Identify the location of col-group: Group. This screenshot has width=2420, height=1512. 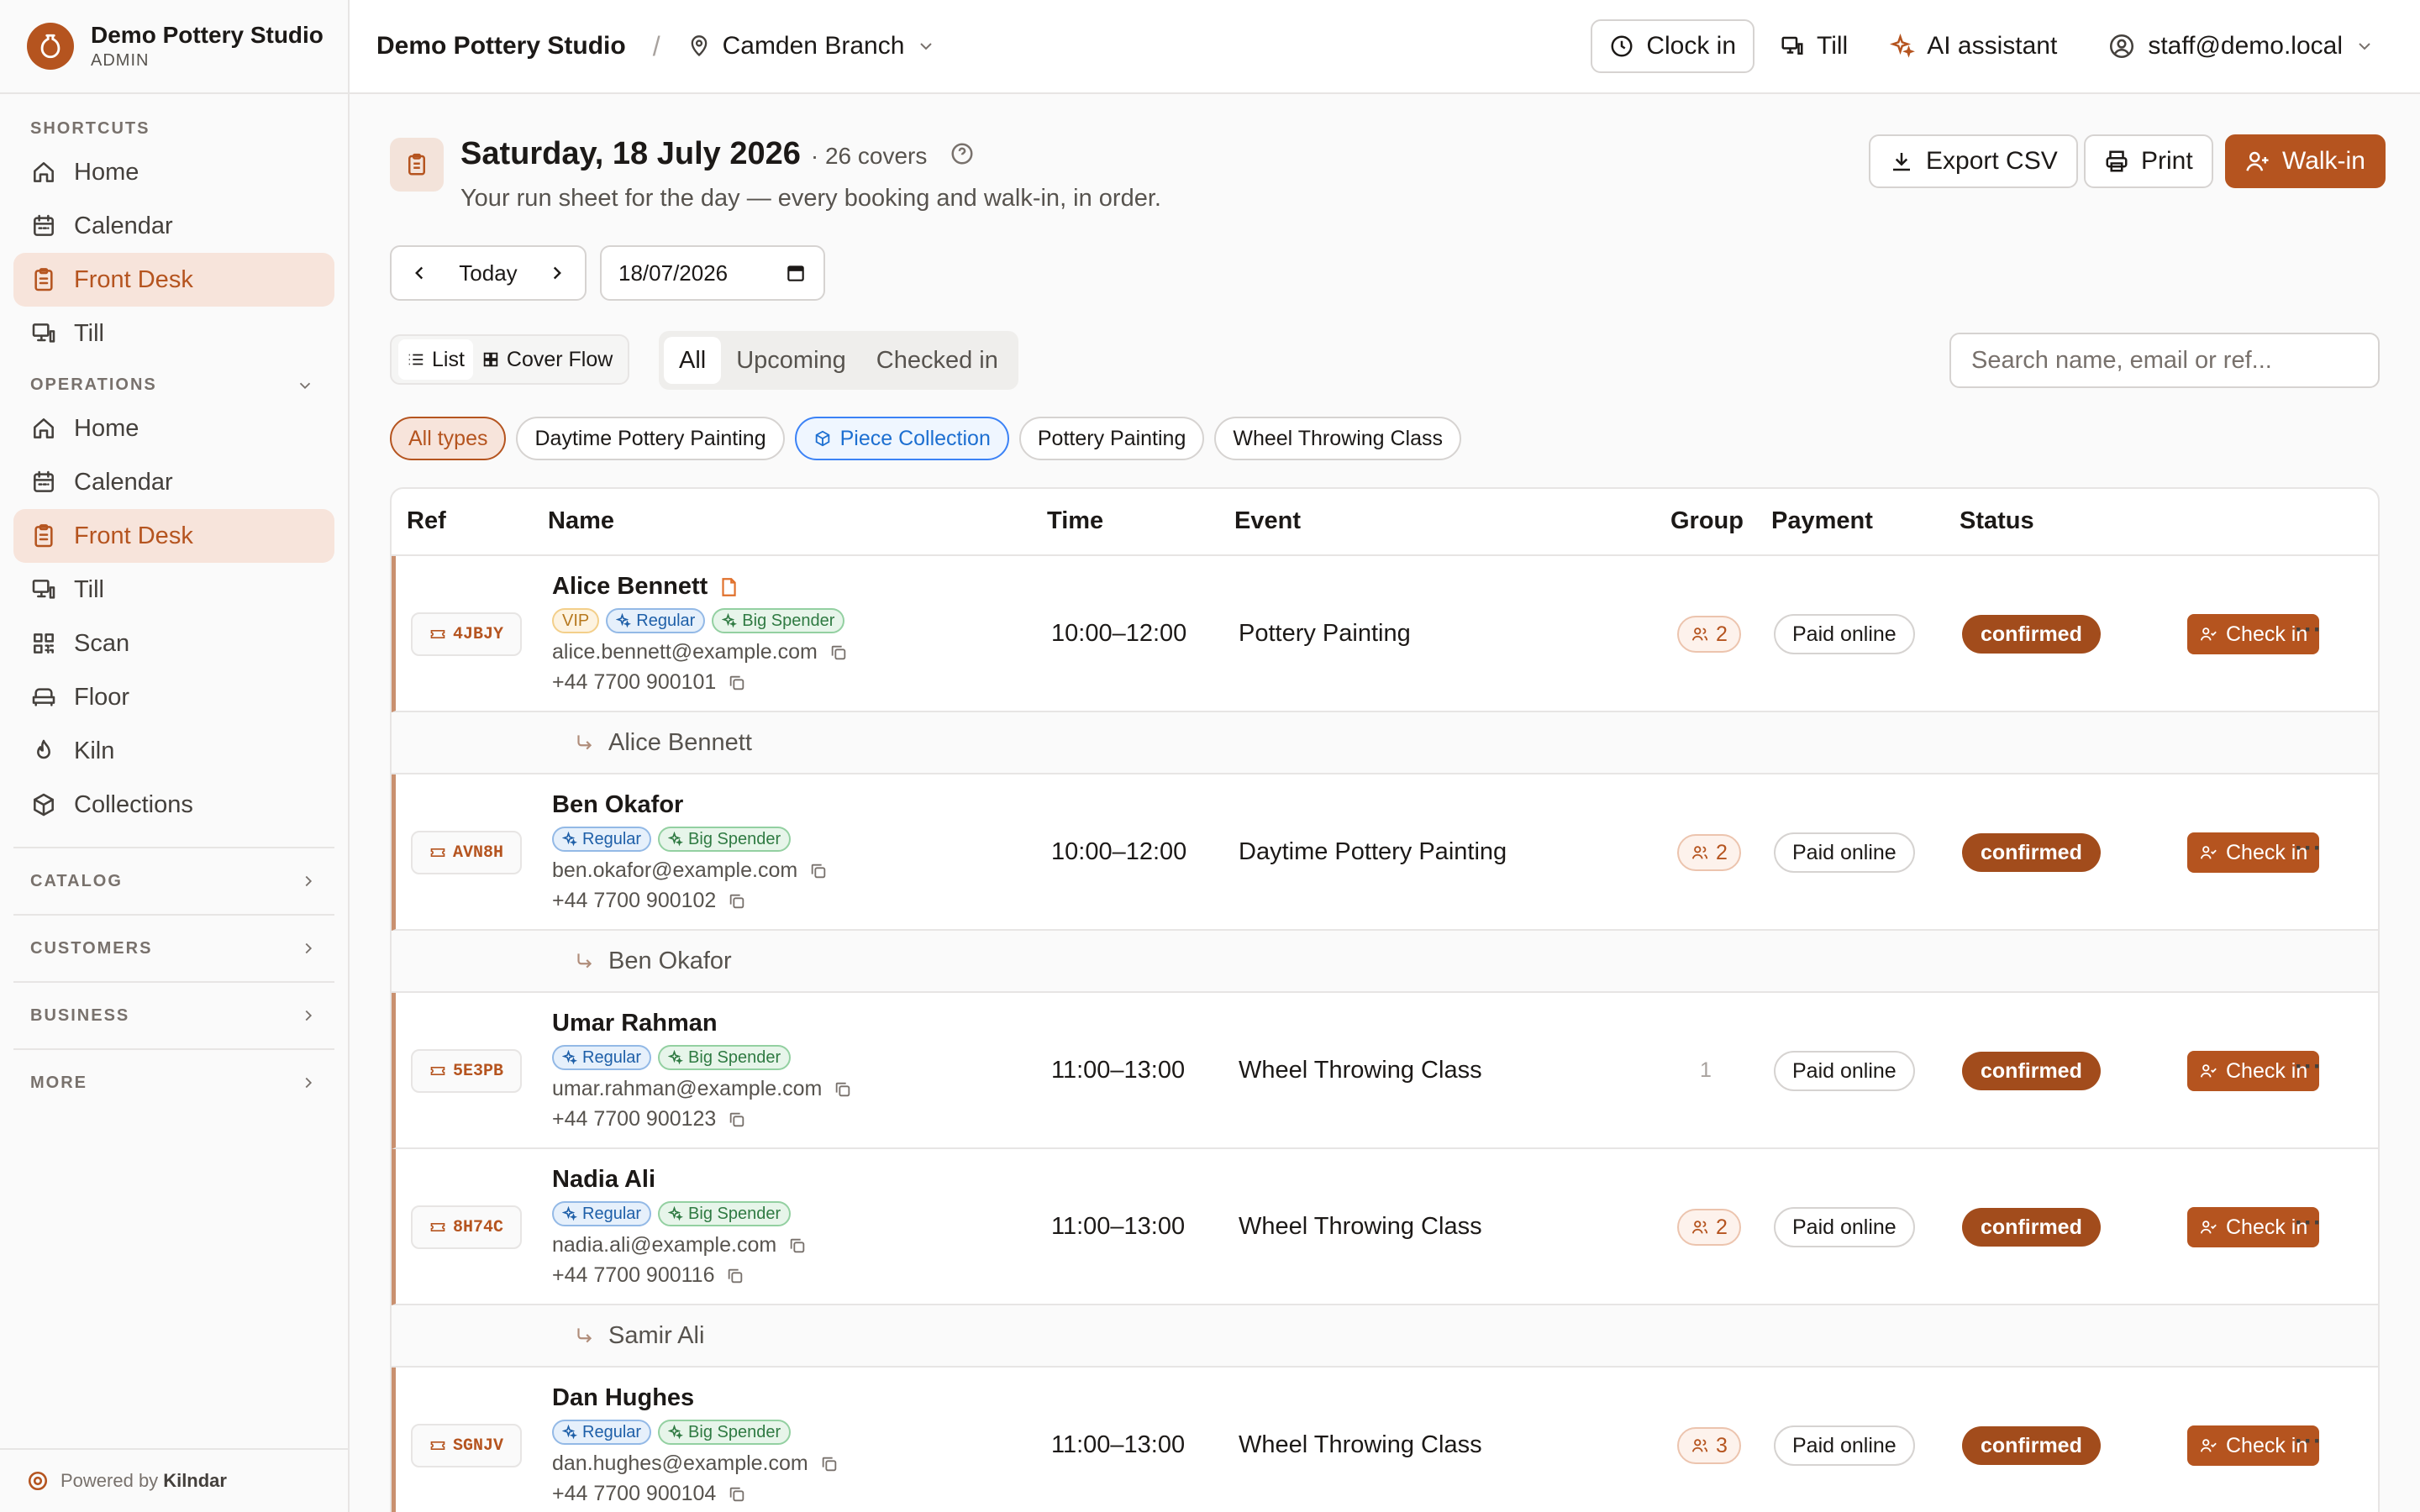
(1707, 521).